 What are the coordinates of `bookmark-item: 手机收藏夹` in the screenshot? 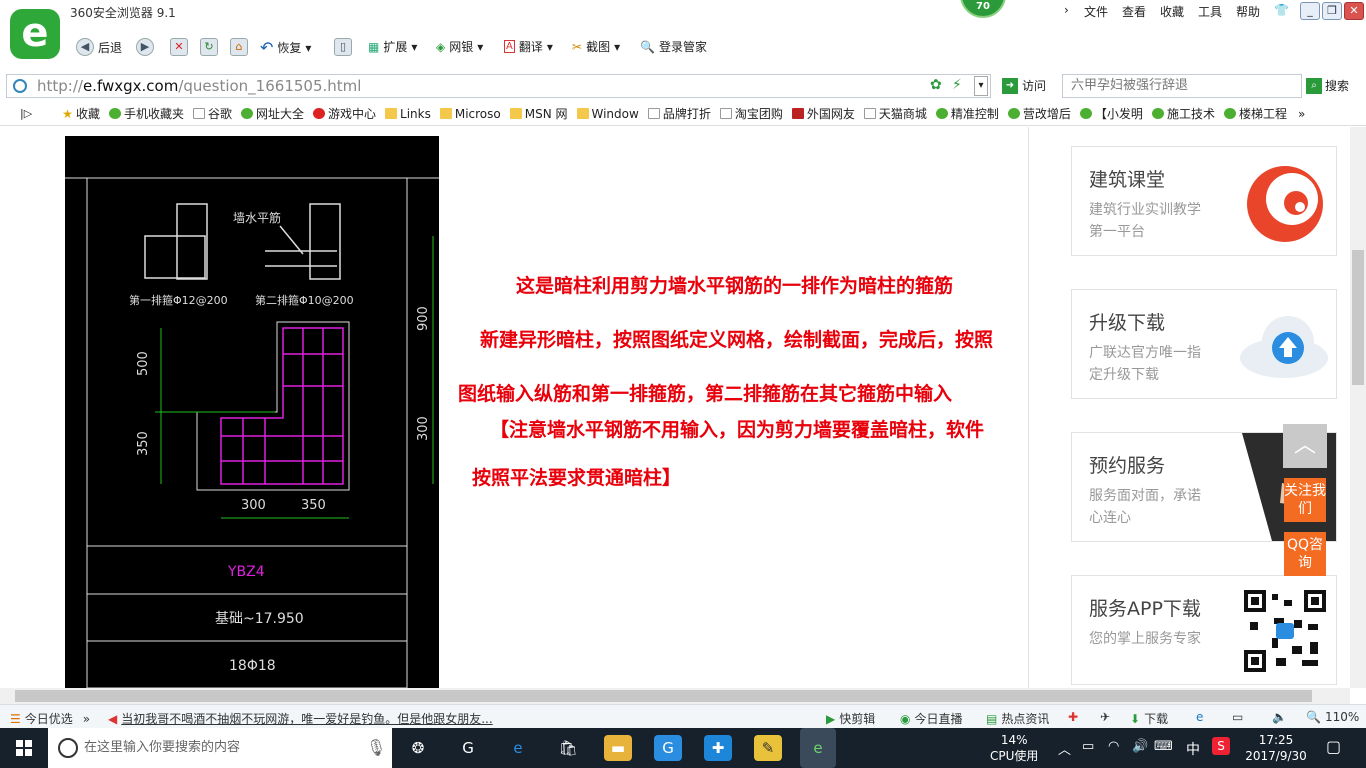 It's located at (146, 113).